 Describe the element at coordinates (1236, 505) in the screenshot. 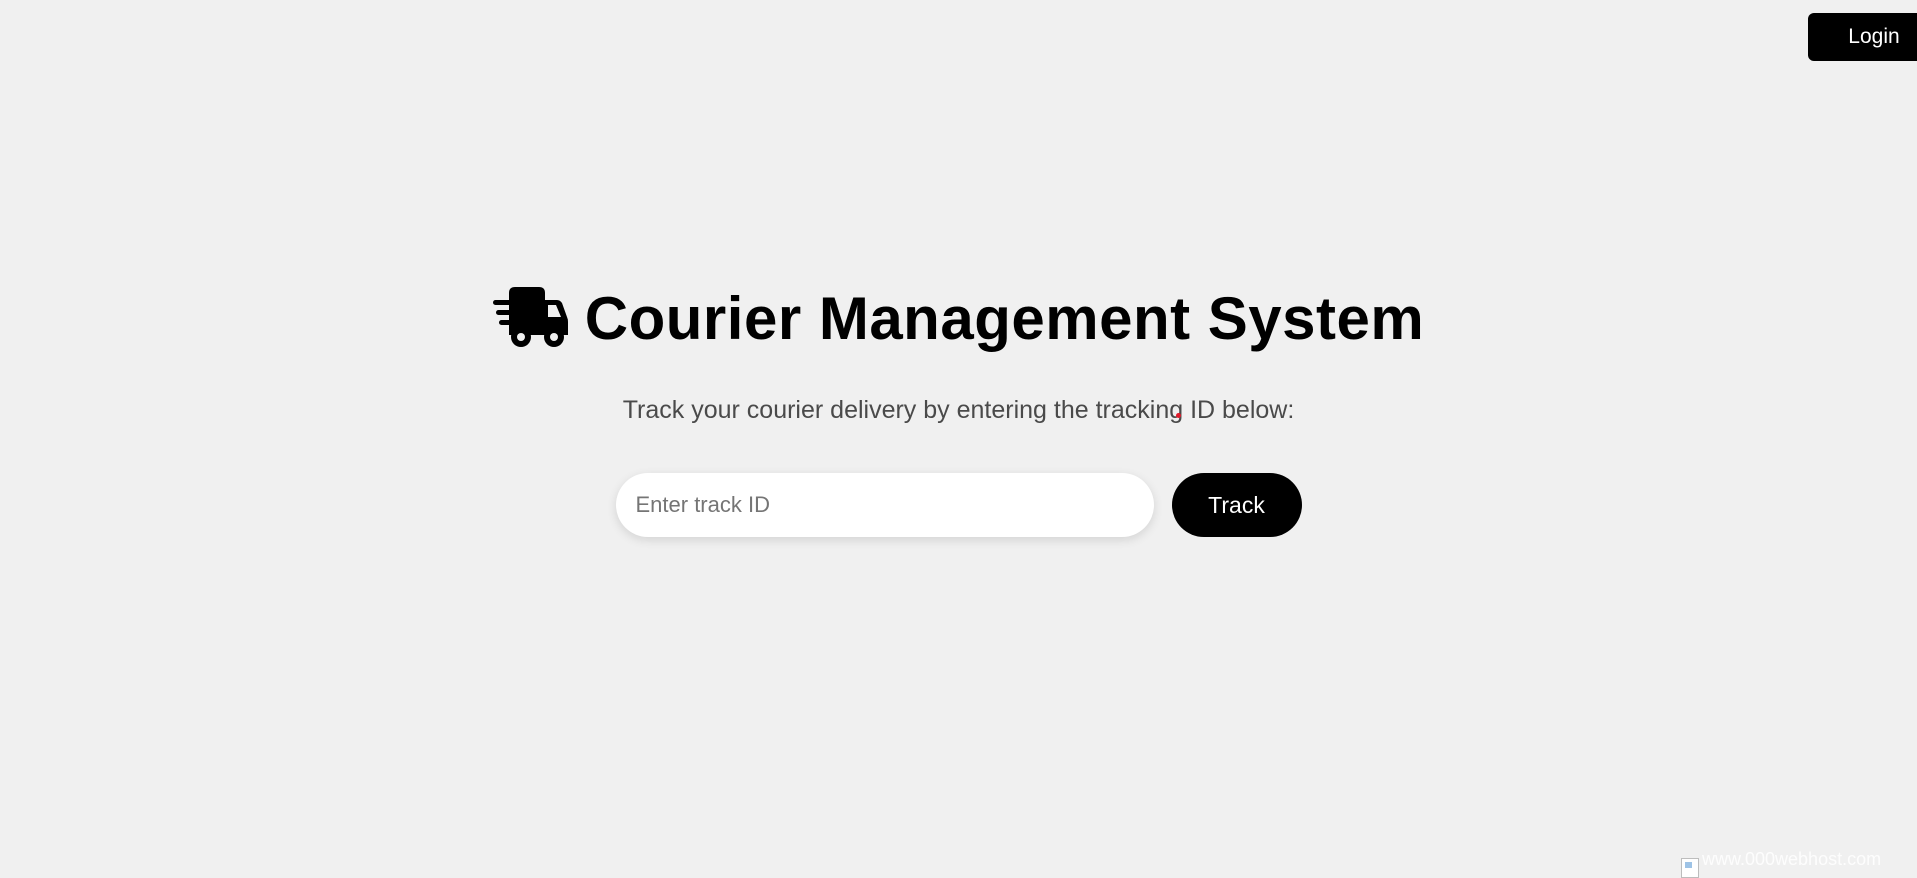

I see `track-button: Track` at that location.